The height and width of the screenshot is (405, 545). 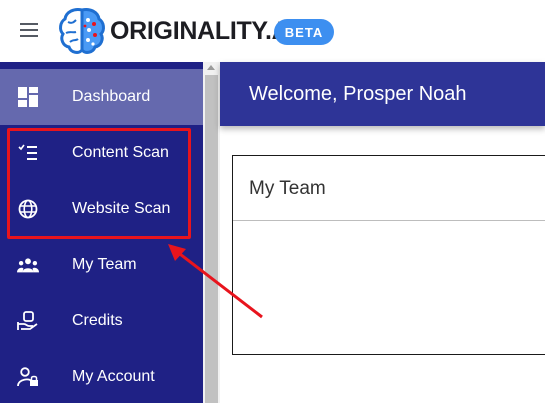 I want to click on sidebar-item-label: Website Scan, so click(x=121, y=208).